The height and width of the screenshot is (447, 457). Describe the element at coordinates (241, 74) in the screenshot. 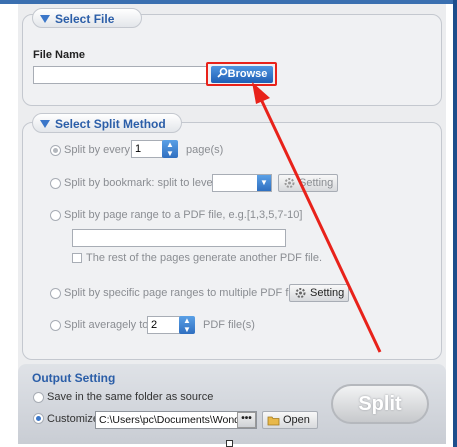

I see `browse-highlight-box` at that location.